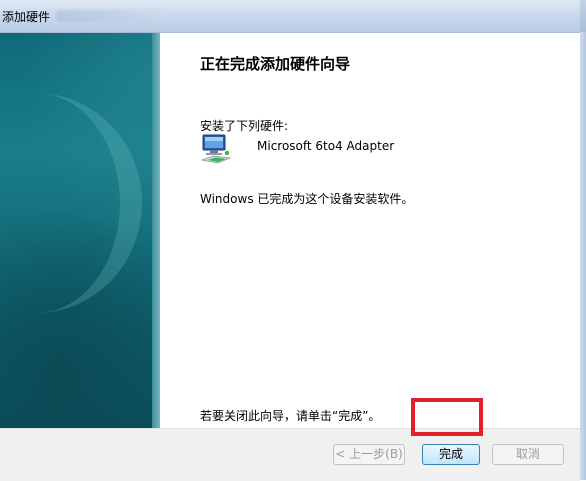 Image resolution: width=586 pixels, height=481 pixels. What do you see at coordinates (326, 146) in the screenshot?
I see `device-name: Microsoft 6to4 Adapter` at bounding box center [326, 146].